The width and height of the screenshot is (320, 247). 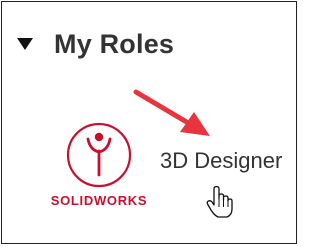 I want to click on triangle-down-icon, so click(x=25, y=44).